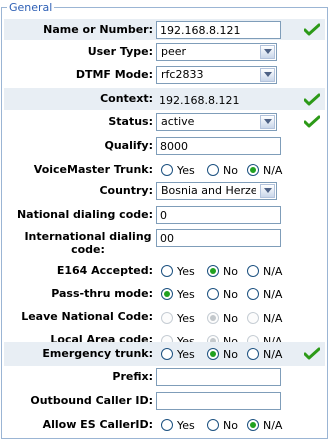  I want to click on user-type-select: peer, so click(216, 52).